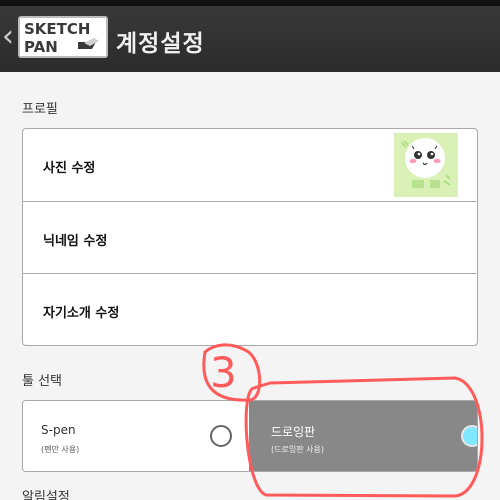 The image size is (500, 500). What do you see at coordinates (293, 432) in the screenshot?
I see `drawing-tablet-option-name: 드로잉판` at bounding box center [293, 432].